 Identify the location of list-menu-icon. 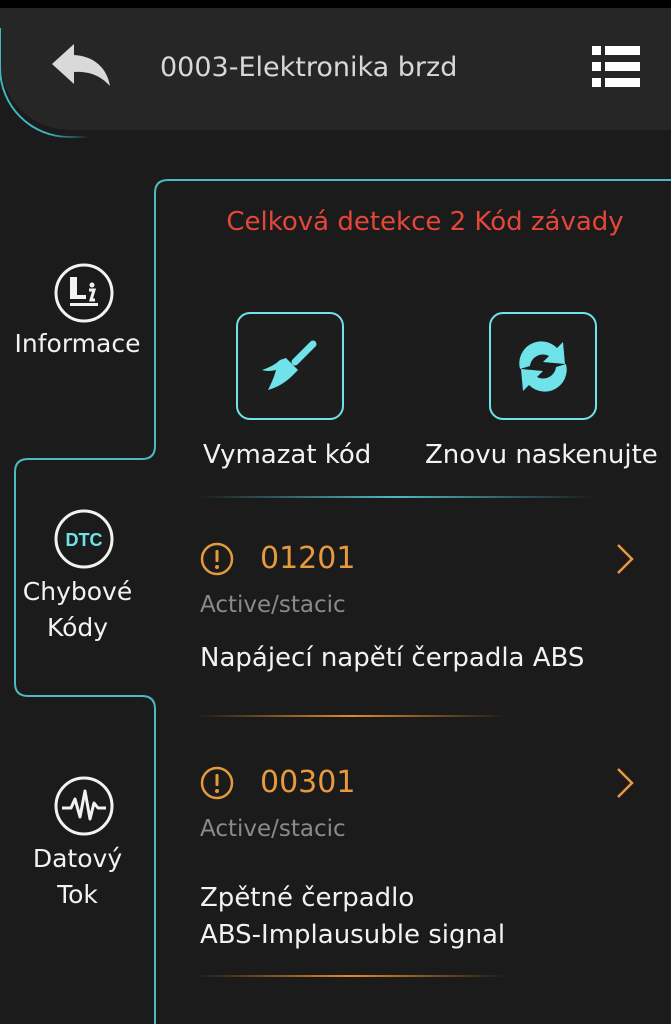
(616, 66).